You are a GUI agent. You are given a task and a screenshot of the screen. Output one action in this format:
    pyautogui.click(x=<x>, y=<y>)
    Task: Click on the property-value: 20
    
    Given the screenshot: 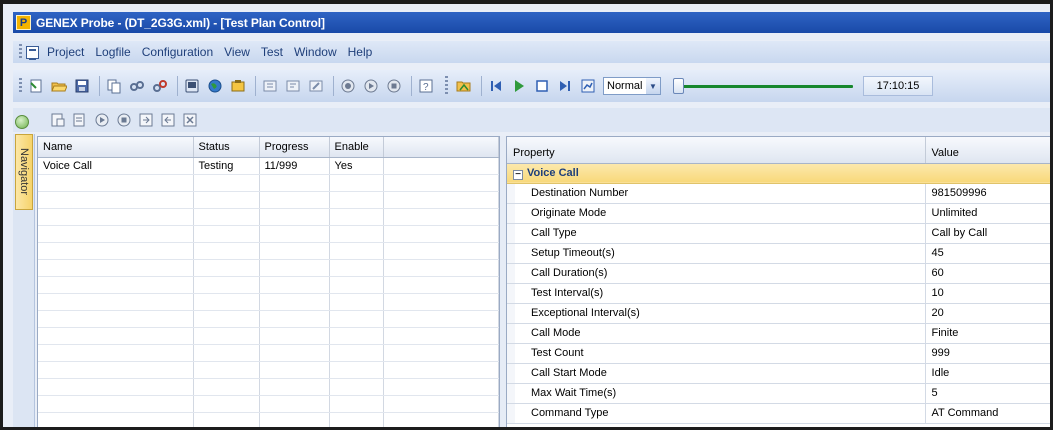 What is the action you would take?
    pyautogui.click(x=987, y=313)
    